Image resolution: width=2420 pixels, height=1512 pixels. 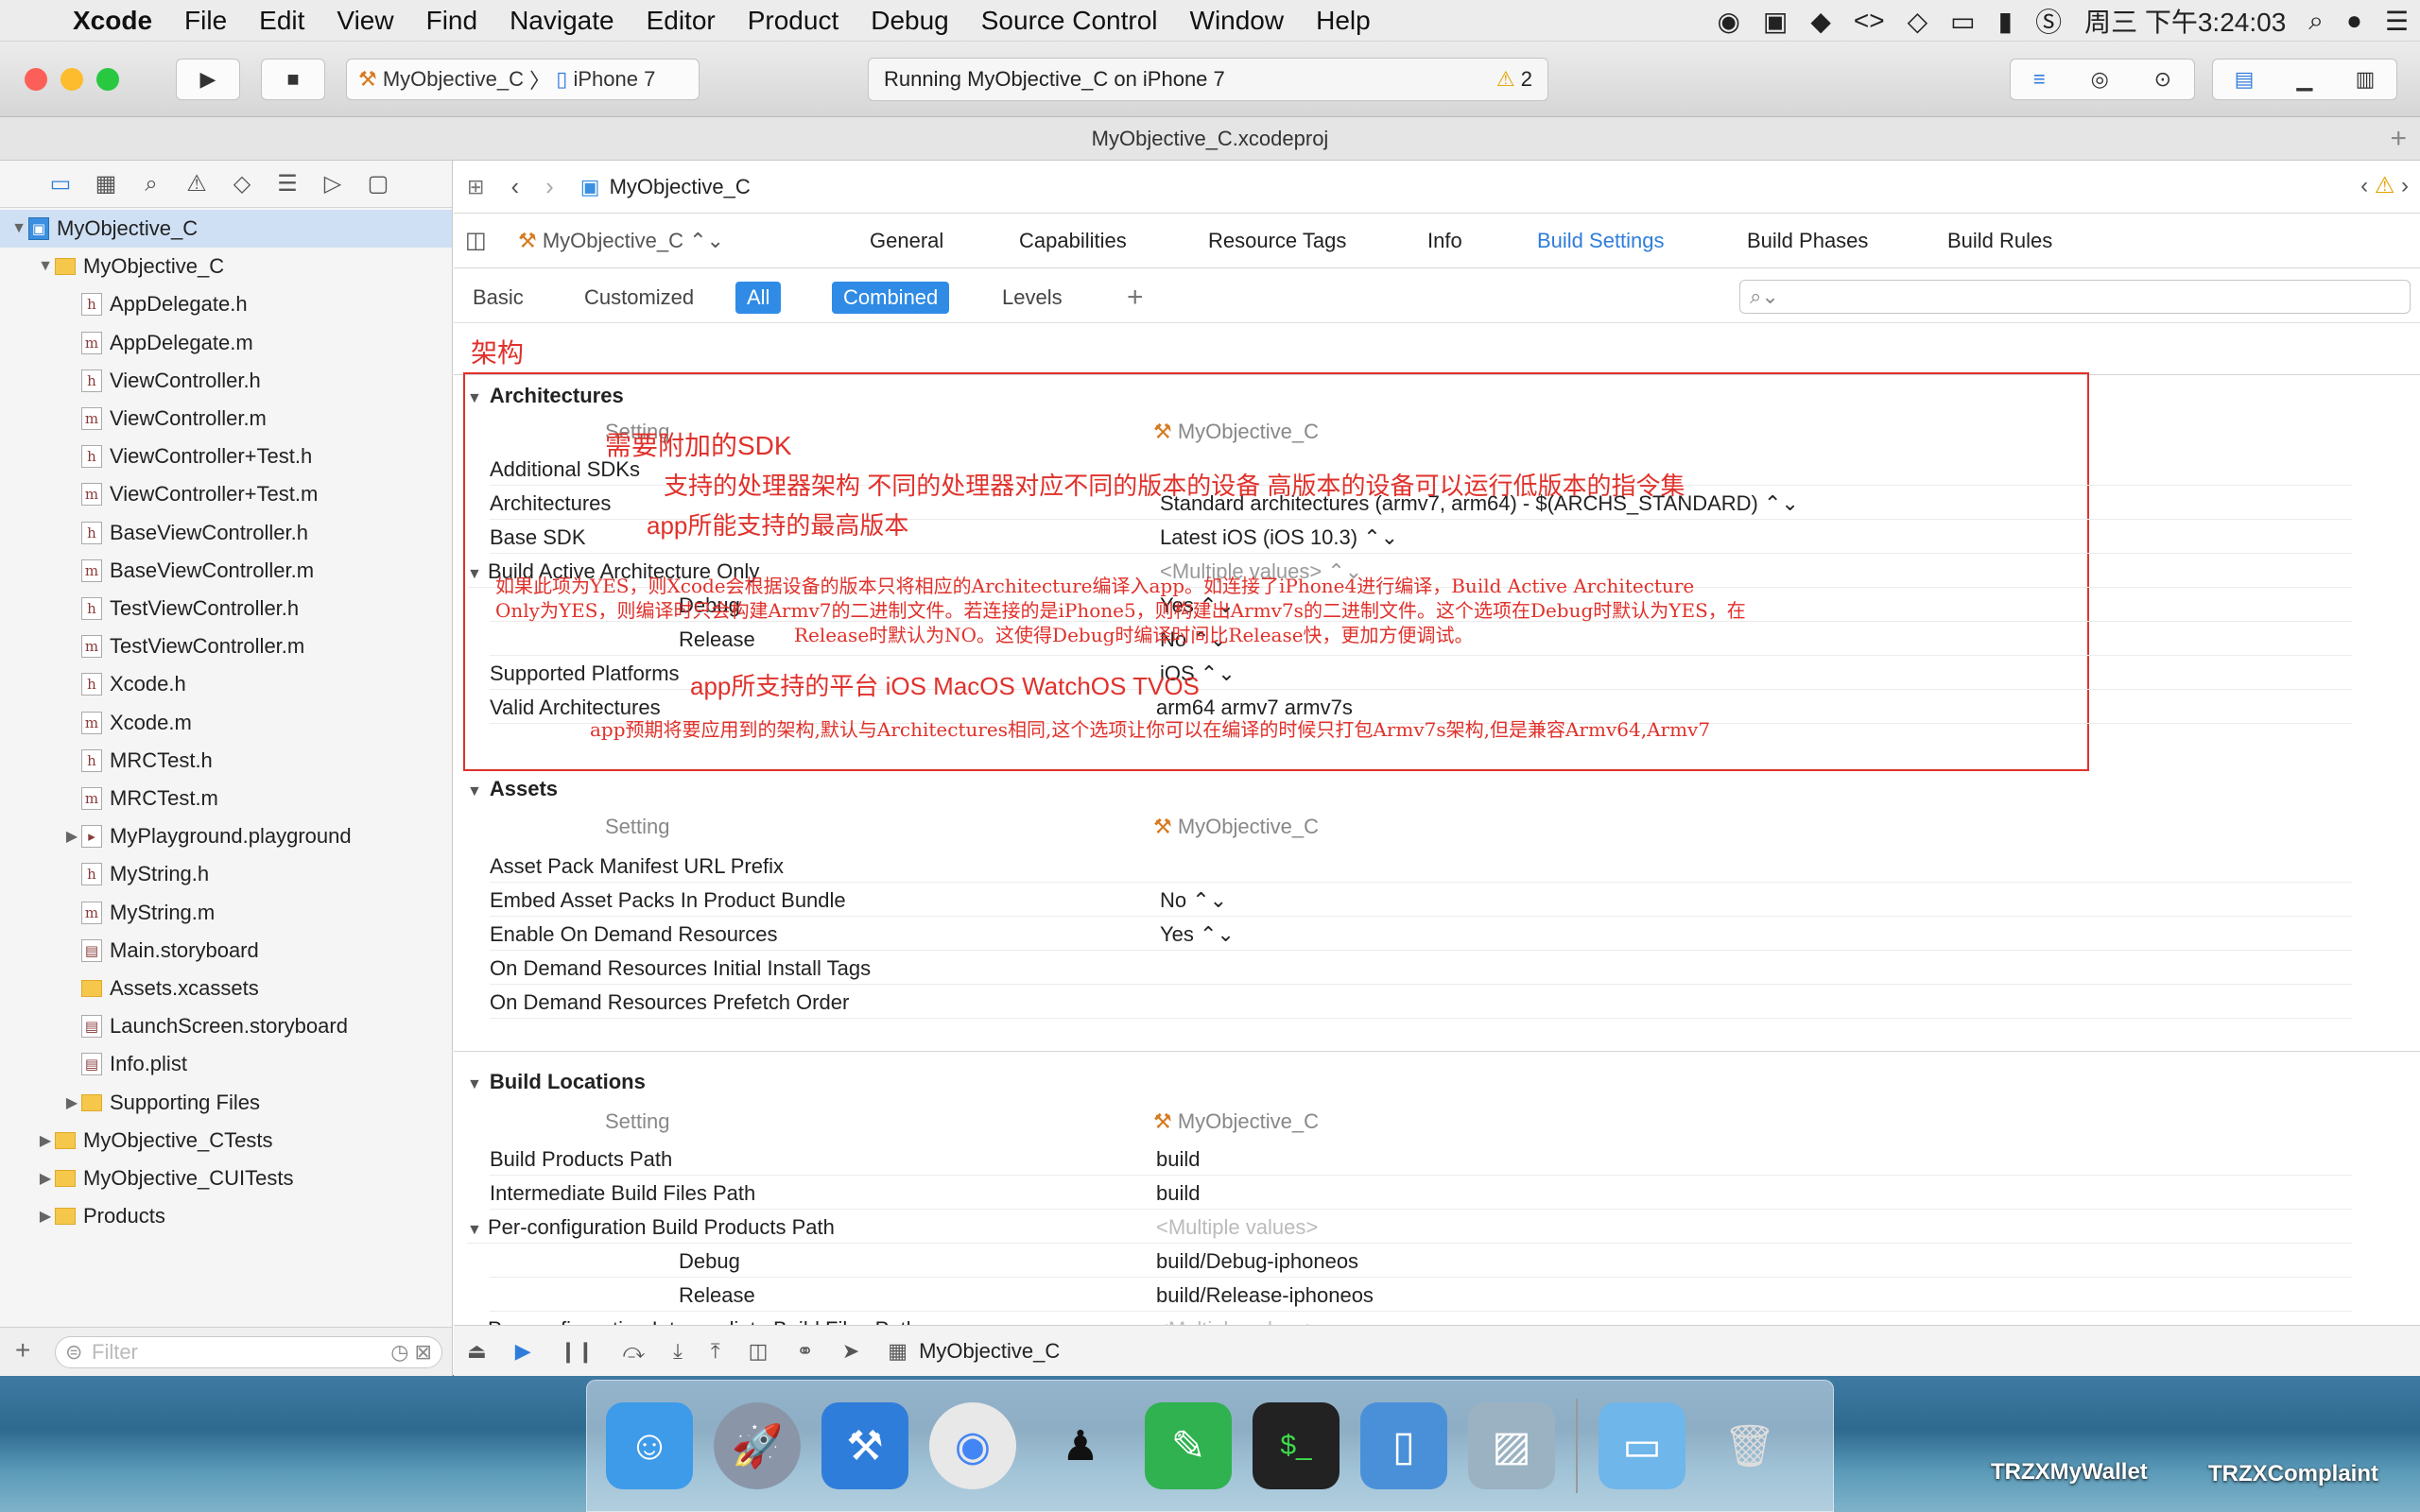 I want to click on spotlight-icon: ⌕, so click(x=2316, y=21).